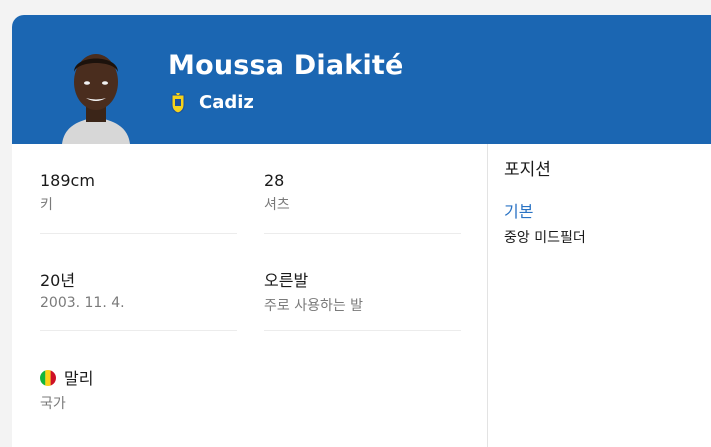 The width and height of the screenshot is (711, 447). I want to click on shirt-value: 28, so click(274, 180).